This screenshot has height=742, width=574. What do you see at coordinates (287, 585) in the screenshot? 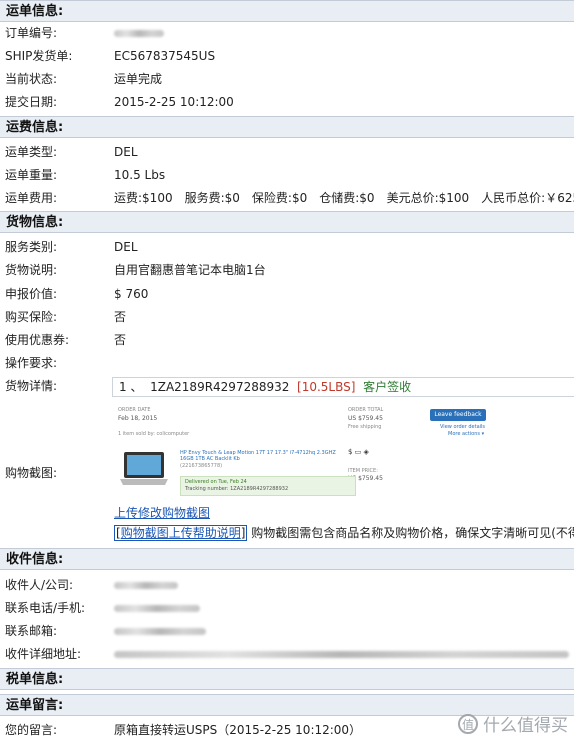
I see `recipient-name-row: 收件人/公司:` at bounding box center [287, 585].